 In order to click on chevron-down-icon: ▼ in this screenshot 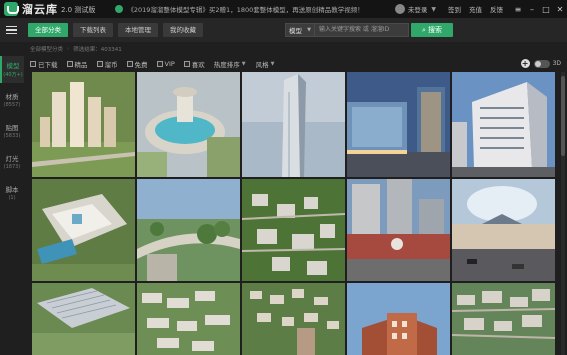, I will do `click(433, 9)`.